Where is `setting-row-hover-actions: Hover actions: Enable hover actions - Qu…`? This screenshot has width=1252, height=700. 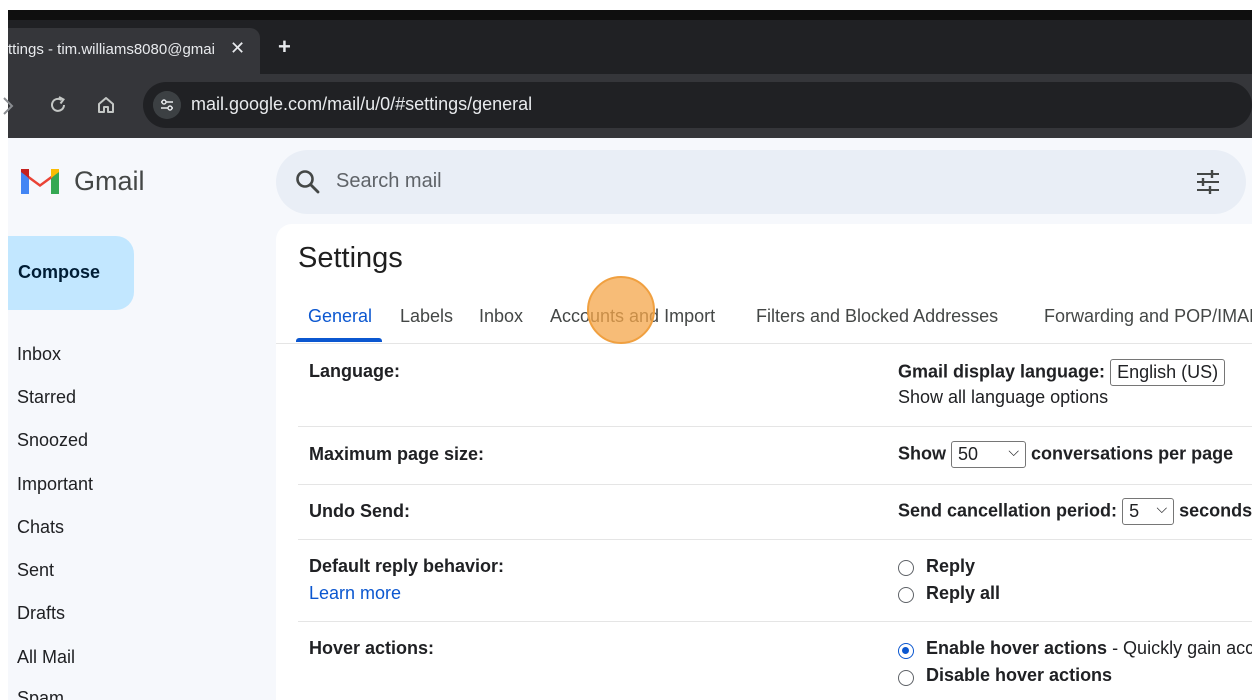 setting-row-hover-actions: Hover actions: Enable hover actions - Qu… is located at coordinates (775, 661).